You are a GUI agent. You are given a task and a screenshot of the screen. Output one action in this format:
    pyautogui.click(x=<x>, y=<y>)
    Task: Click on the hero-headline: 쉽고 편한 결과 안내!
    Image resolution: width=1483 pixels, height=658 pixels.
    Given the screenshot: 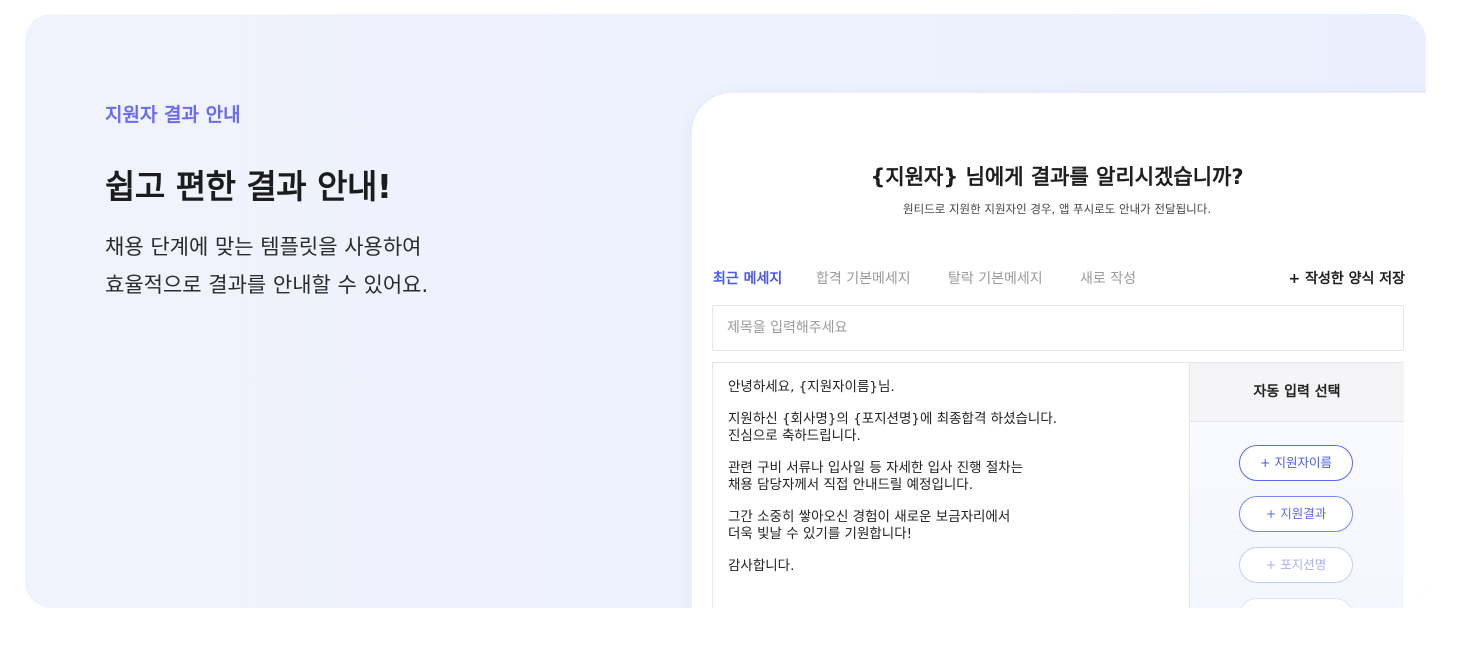 What is the action you would take?
    pyautogui.click(x=248, y=186)
    